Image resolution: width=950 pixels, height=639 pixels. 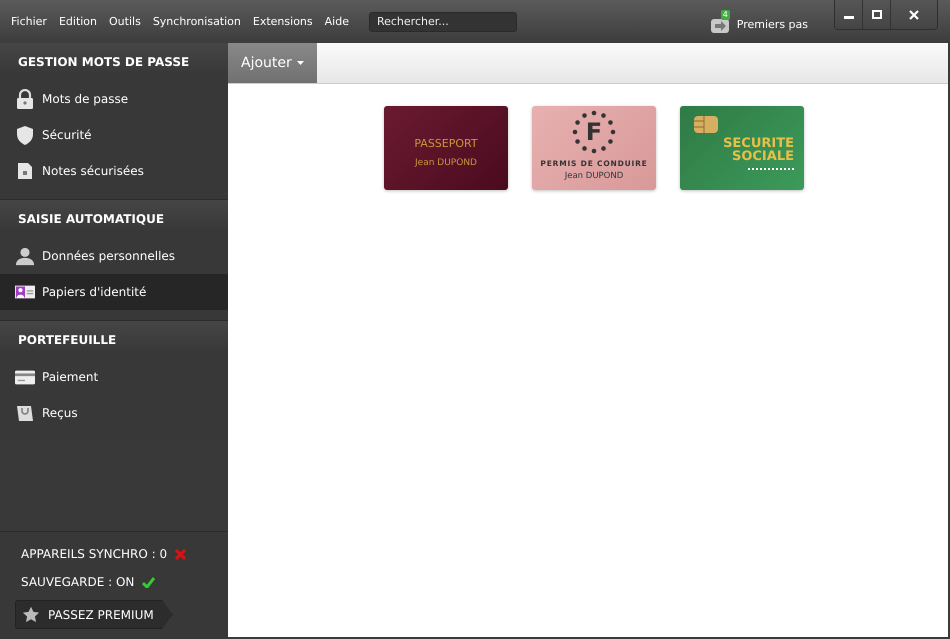 I want to click on chip-icon, so click(x=706, y=124).